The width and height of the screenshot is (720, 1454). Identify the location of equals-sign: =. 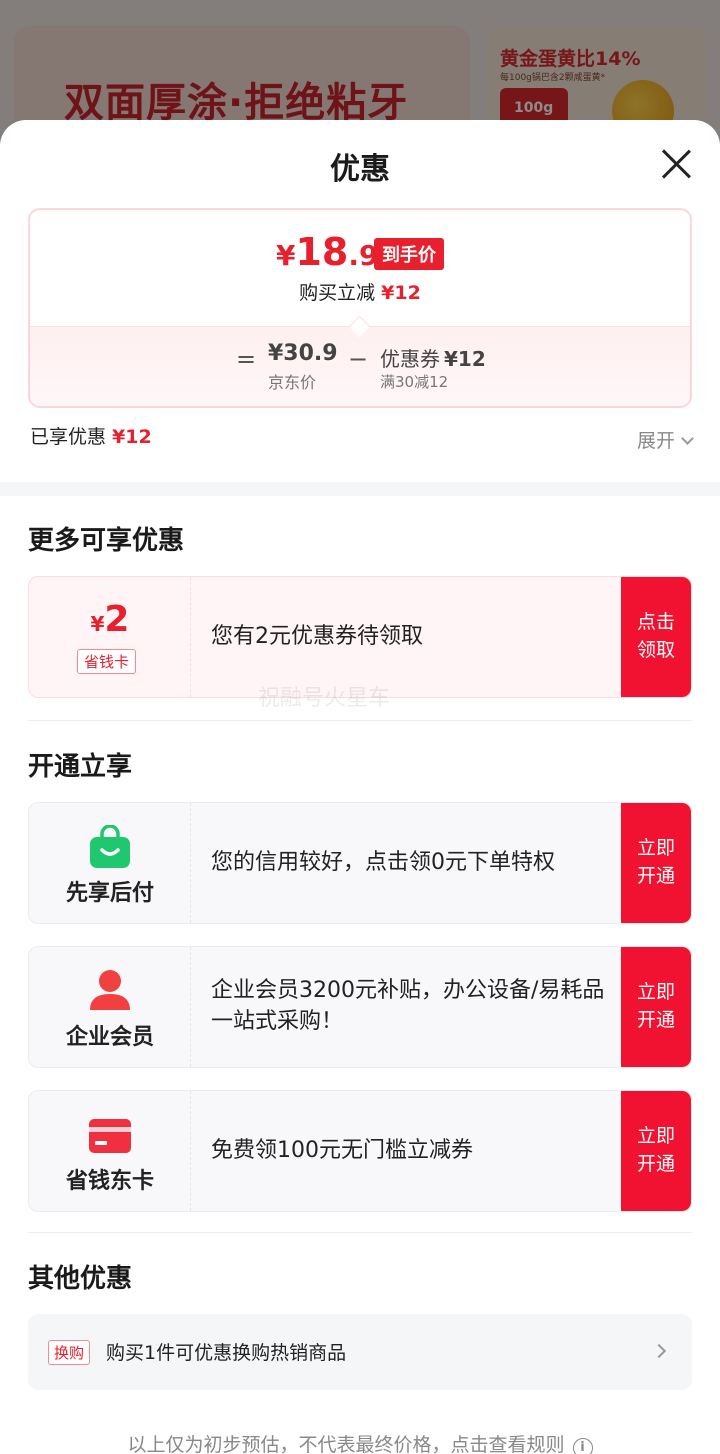
(246, 359).